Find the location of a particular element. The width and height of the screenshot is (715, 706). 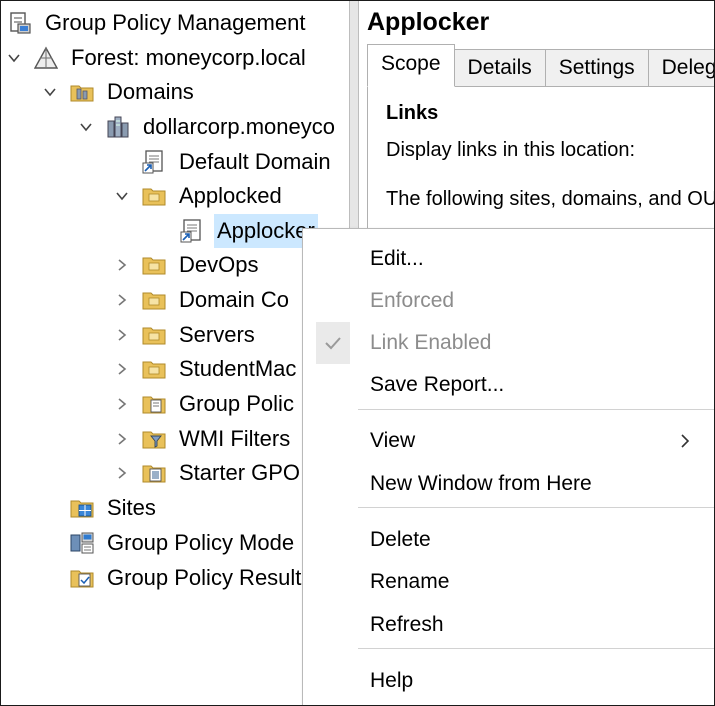

starter-gpo-folder-icon is located at coordinates (154, 473).